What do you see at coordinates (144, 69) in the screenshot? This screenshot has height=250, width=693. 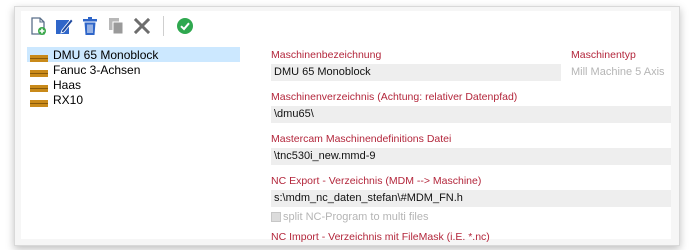 I see `tree-item: Fanuc 3-Achsen` at bounding box center [144, 69].